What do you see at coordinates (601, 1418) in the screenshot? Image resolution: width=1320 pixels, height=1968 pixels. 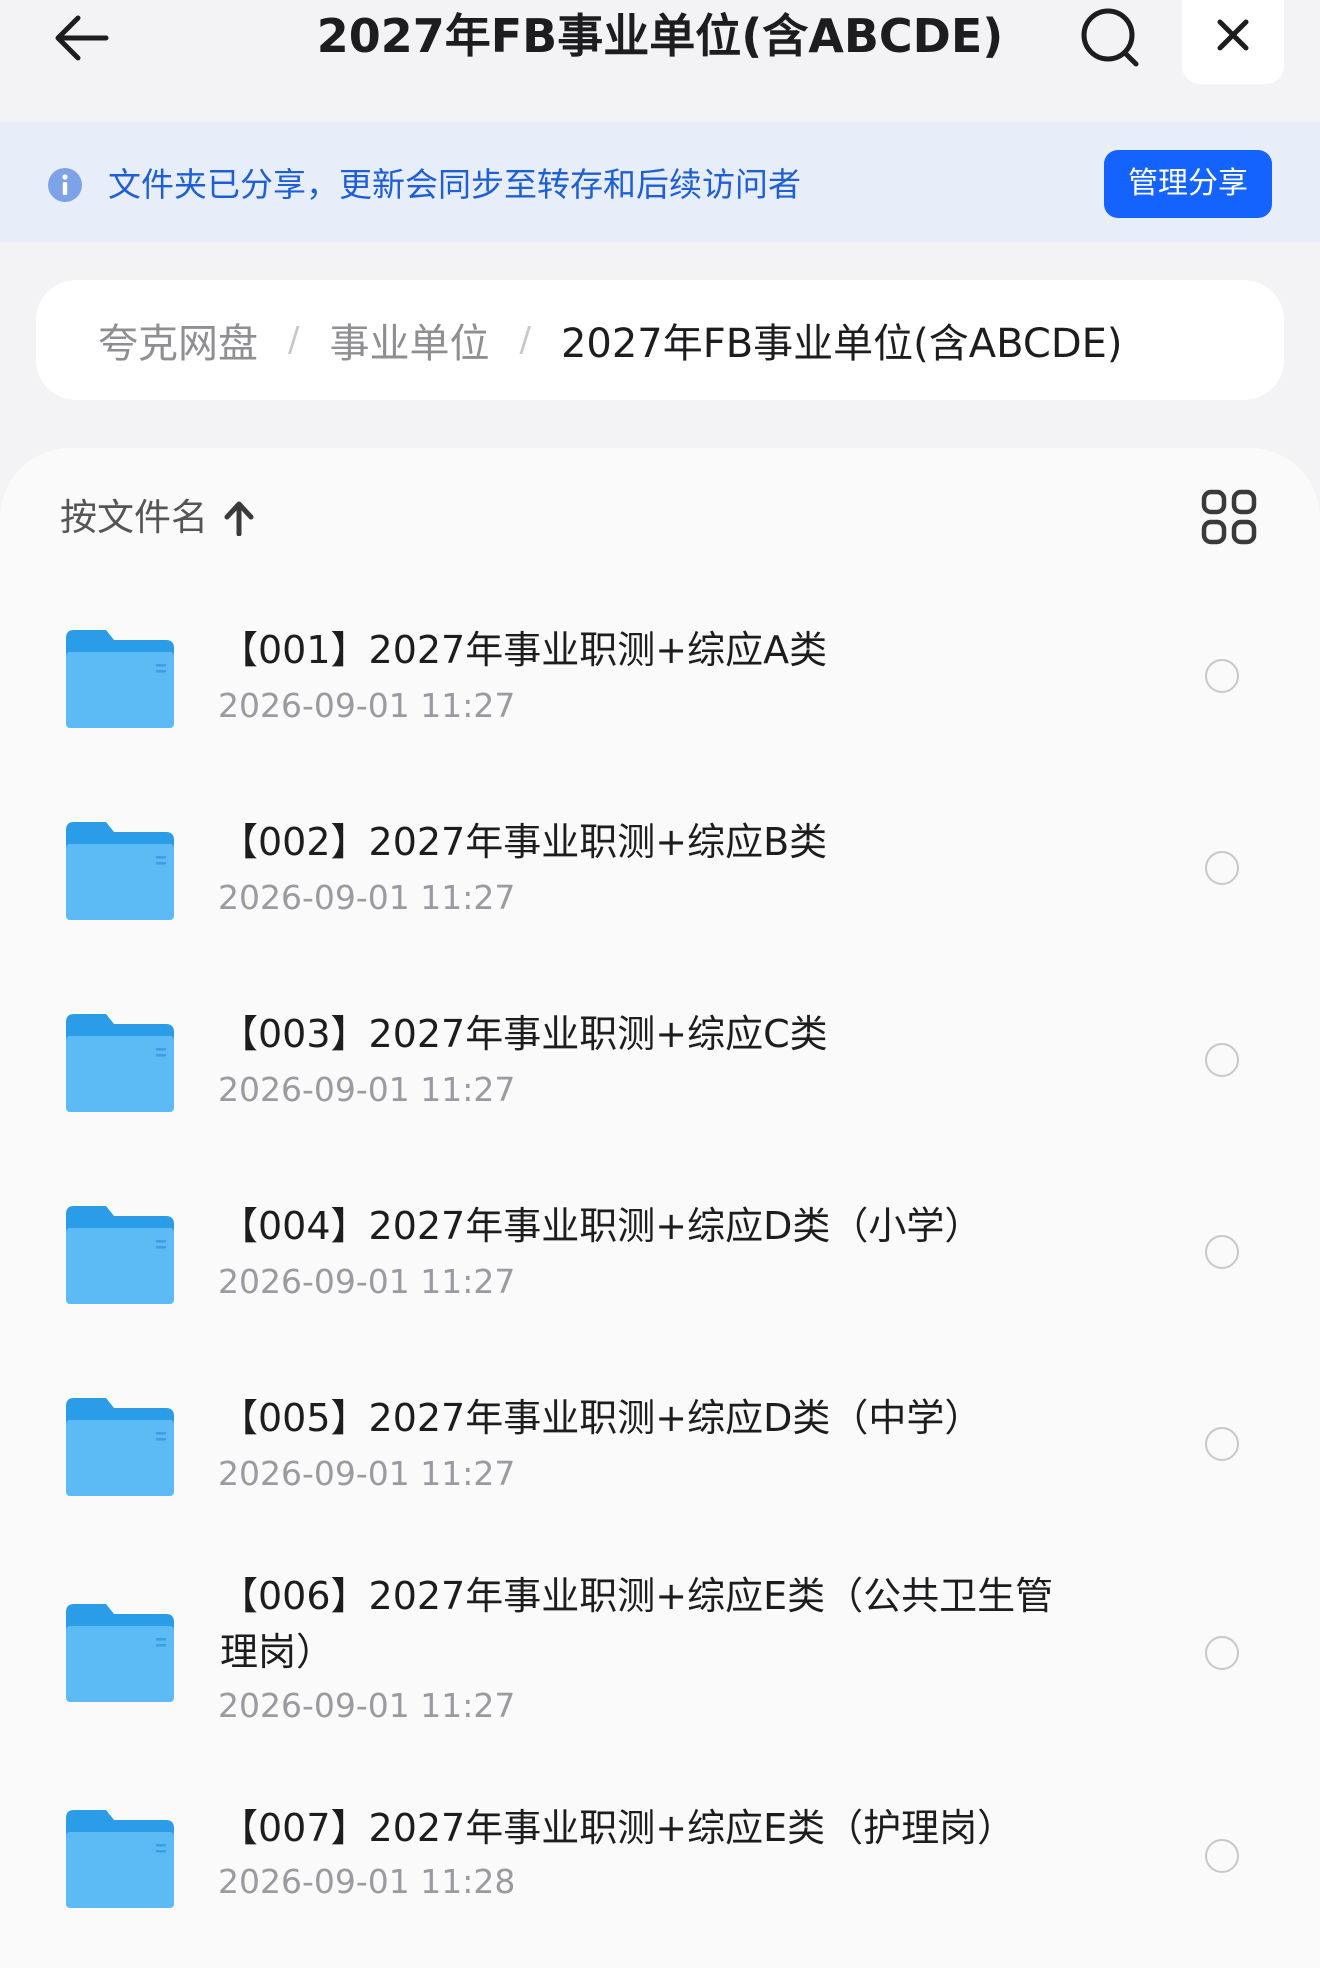 I see `file-name: 【005】2027年事业职测+综应D类（中学）` at bounding box center [601, 1418].